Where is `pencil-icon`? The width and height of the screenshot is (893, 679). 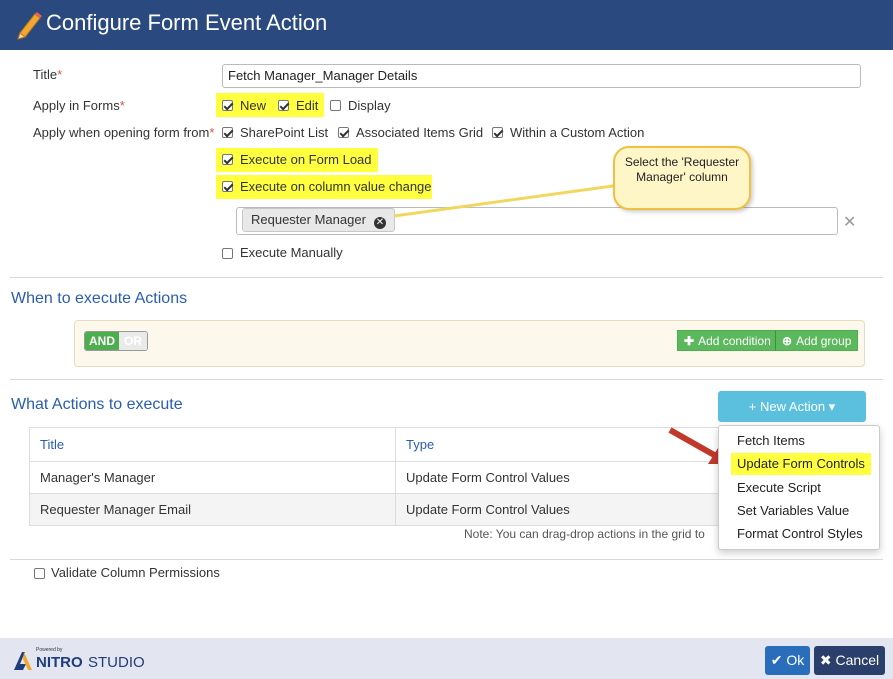 pencil-icon is located at coordinates (29, 26).